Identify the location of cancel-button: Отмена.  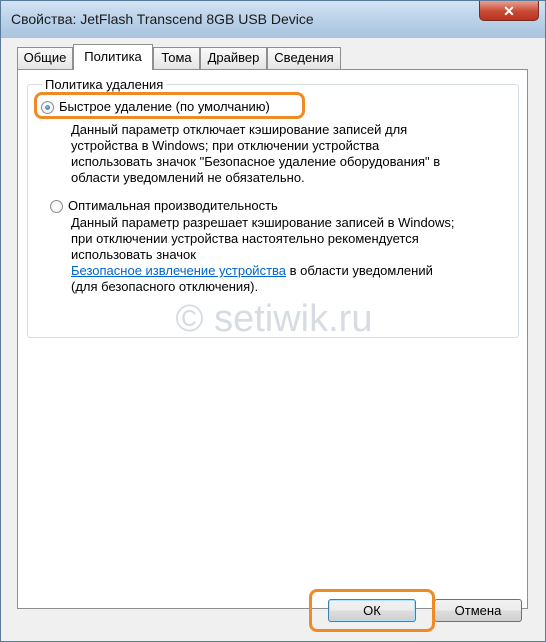
(478, 610).